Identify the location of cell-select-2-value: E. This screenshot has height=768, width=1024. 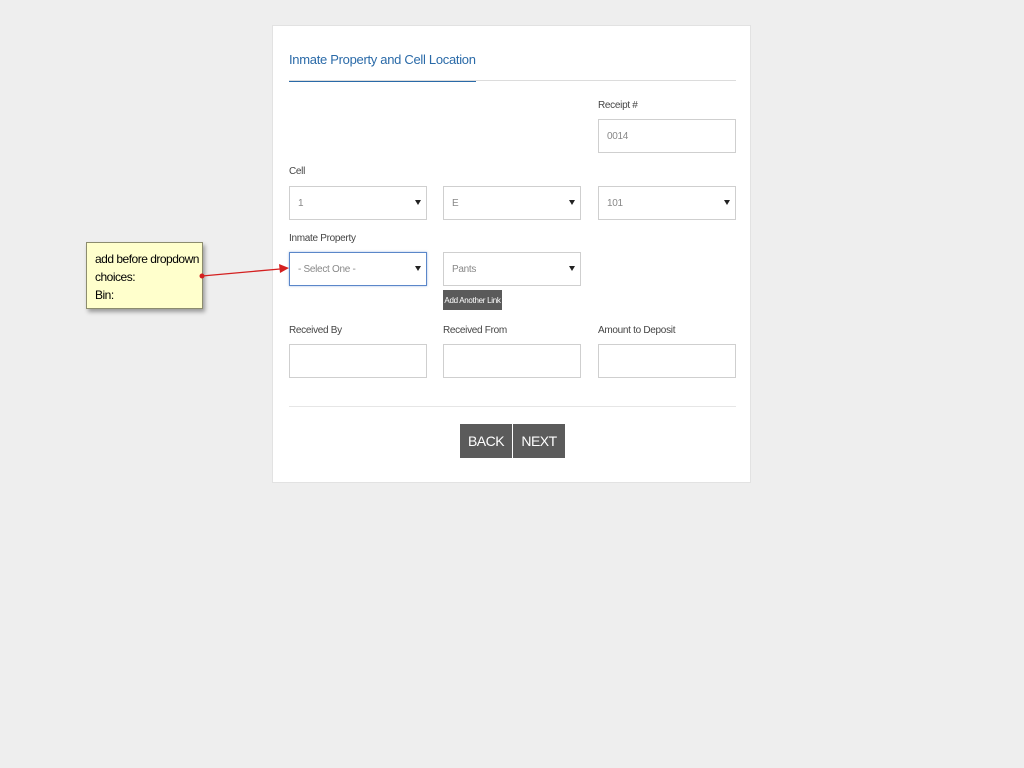
(455, 203).